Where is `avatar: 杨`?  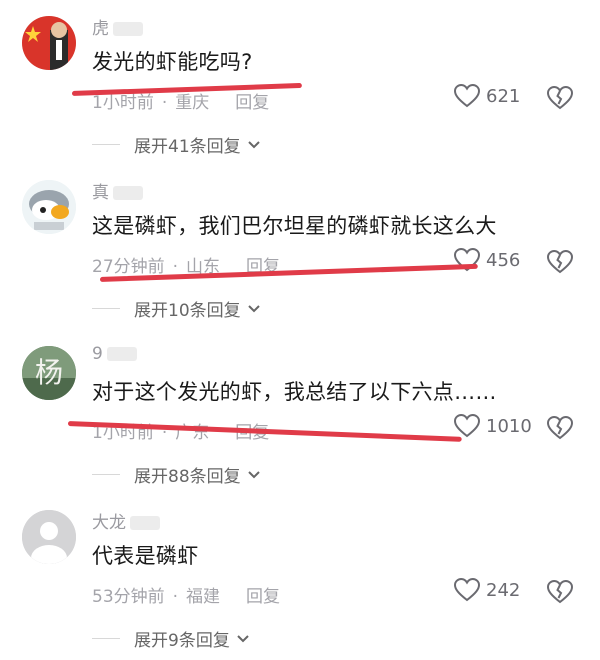 avatar: 杨 is located at coordinates (49, 373).